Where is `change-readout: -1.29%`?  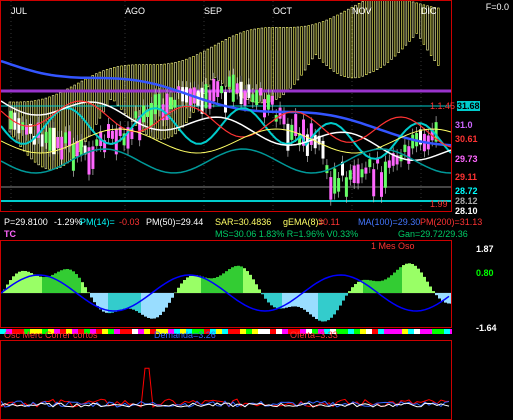
change-readout: -1.29% is located at coordinates (68, 222).